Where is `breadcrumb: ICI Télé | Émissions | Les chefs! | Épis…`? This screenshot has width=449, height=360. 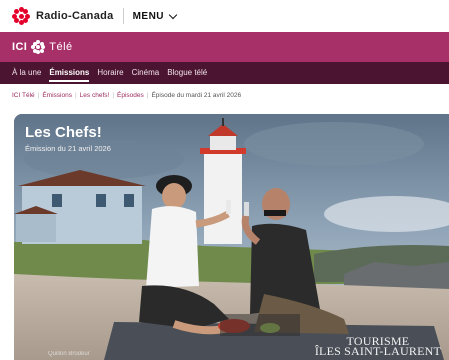 breadcrumb: ICI Télé | Émissions | Les chefs! | Épis… is located at coordinates (224, 95).